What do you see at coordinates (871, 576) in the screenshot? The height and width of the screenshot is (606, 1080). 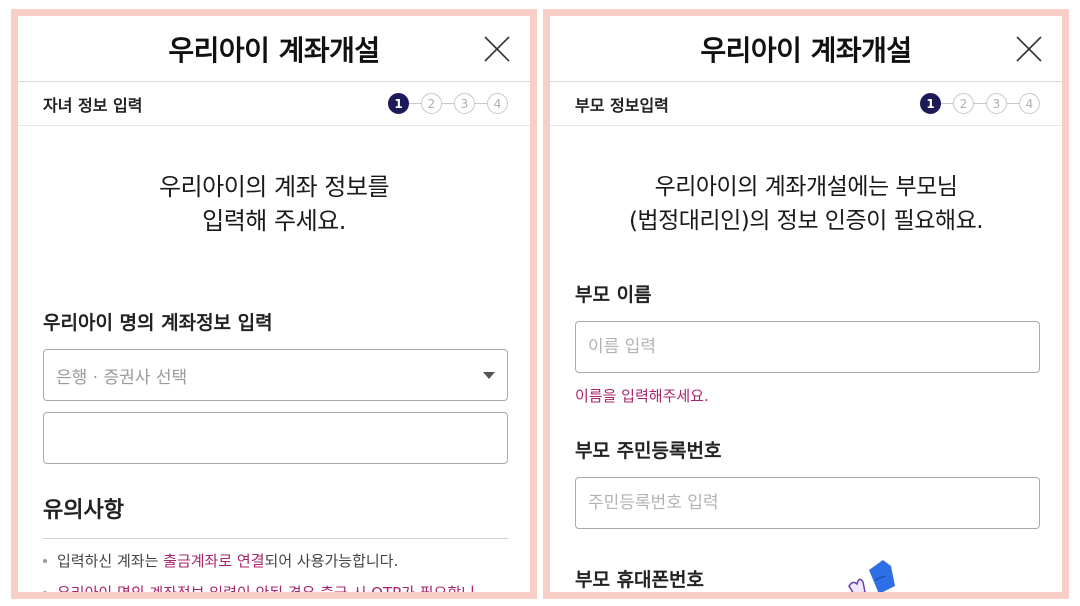 I see `hand-pointer-icon` at bounding box center [871, 576].